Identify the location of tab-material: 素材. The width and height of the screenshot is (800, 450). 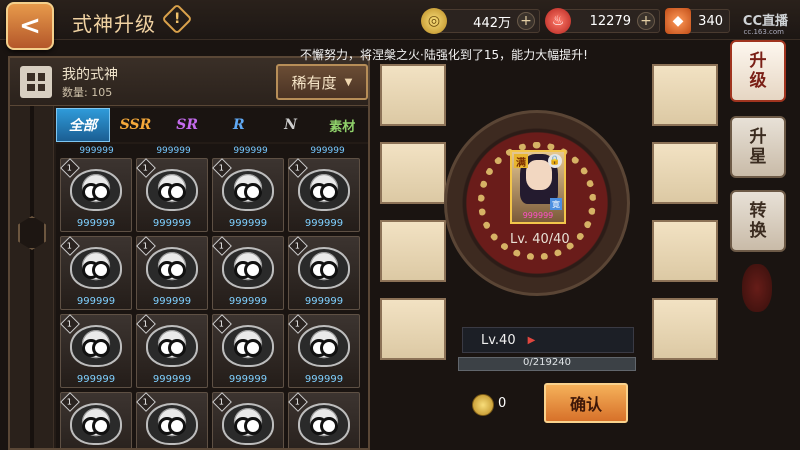
(342, 125).